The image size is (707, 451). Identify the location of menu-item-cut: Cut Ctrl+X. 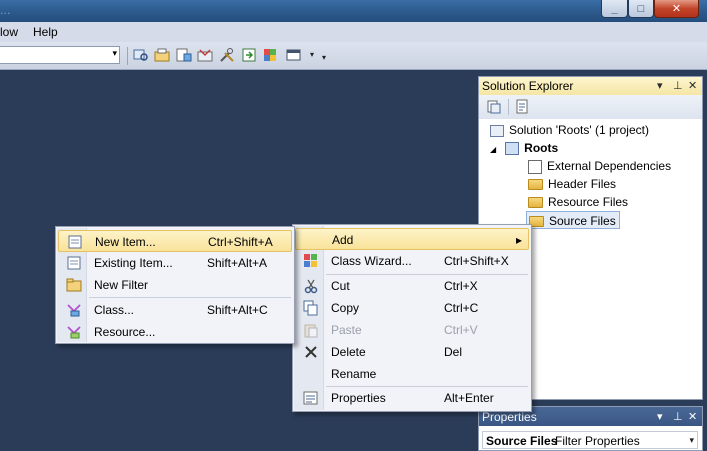
(412, 286).